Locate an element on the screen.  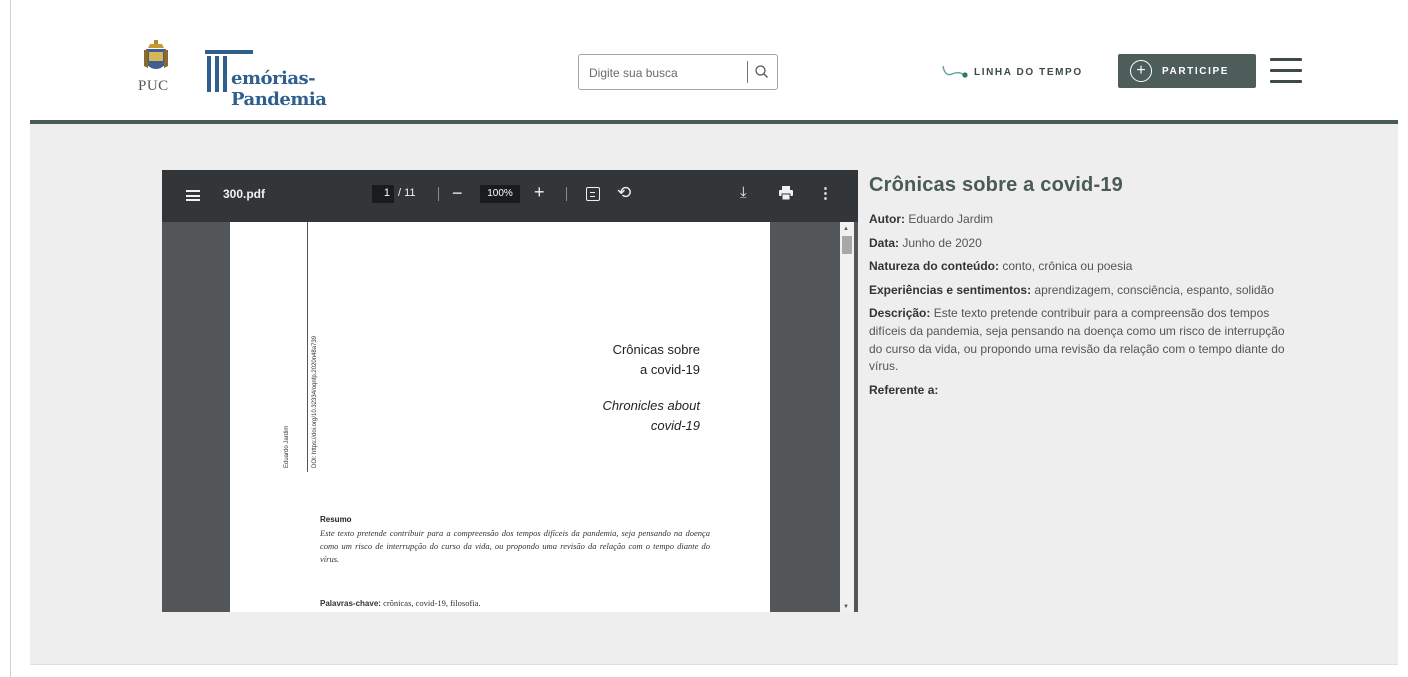
scroll-down-arrow-icon: ▼ is located at coordinates (846, 607).